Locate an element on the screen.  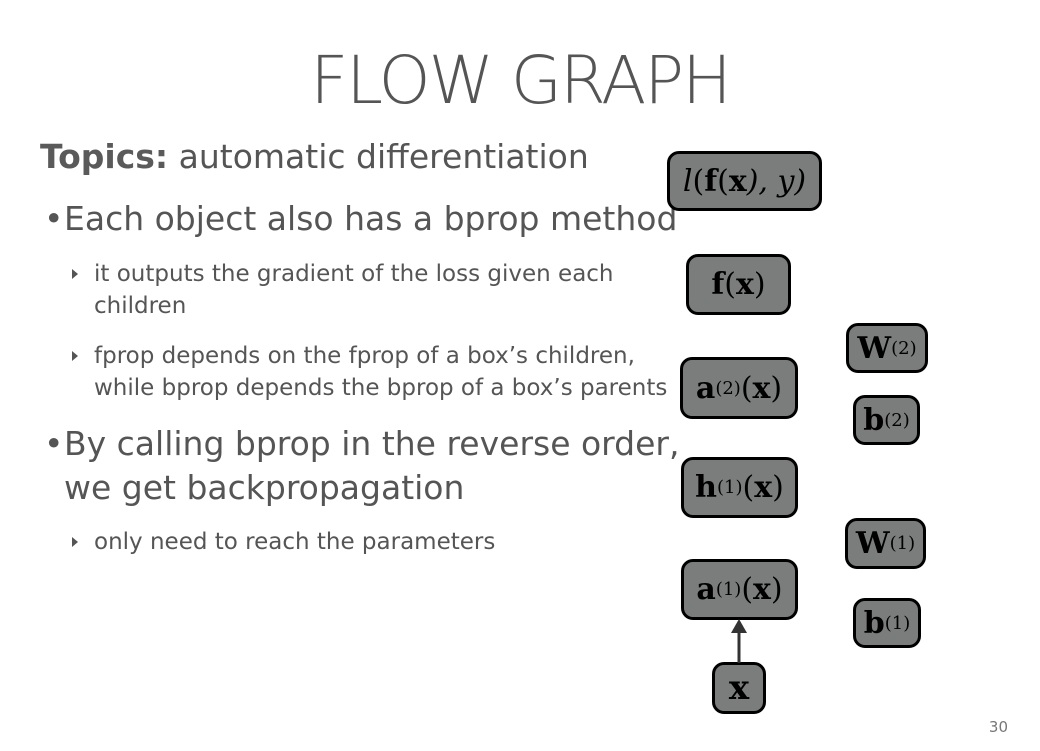
a1-node-base: a is located at coordinates (706, 589).